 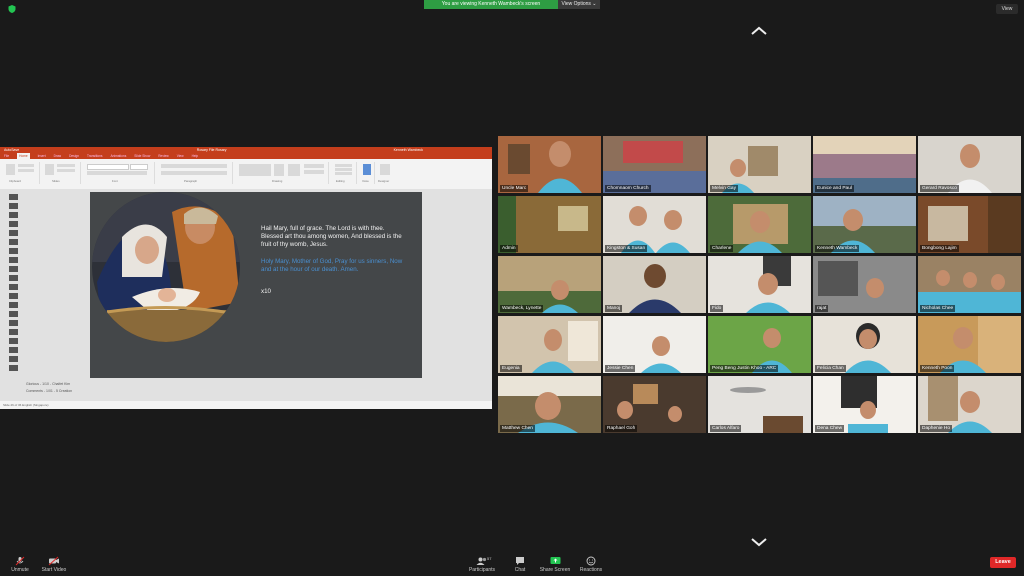 What do you see at coordinates (759, 224) in the screenshot?
I see `participant-tile: Charlene` at bounding box center [759, 224].